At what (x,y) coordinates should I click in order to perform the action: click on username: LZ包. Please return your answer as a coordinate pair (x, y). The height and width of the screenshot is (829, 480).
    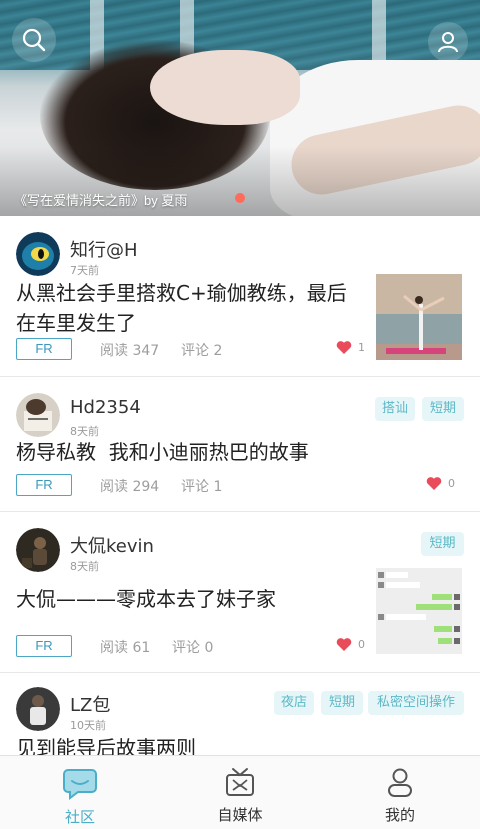
    Looking at the image, I should click on (90, 704).